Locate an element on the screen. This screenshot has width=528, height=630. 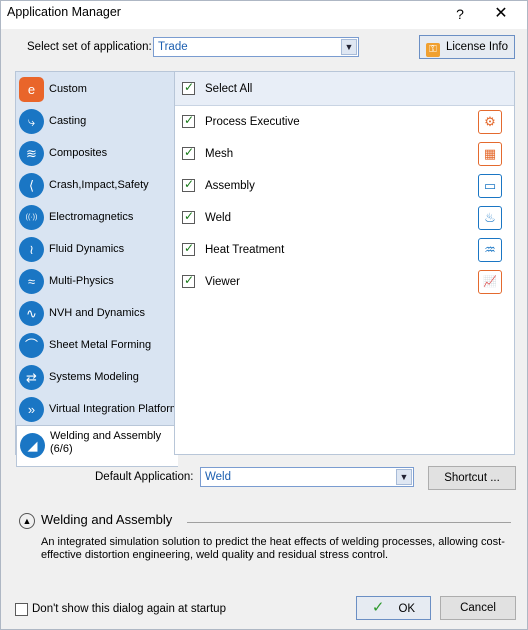
license-info-label: License Info is located at coordinates (476, 47).